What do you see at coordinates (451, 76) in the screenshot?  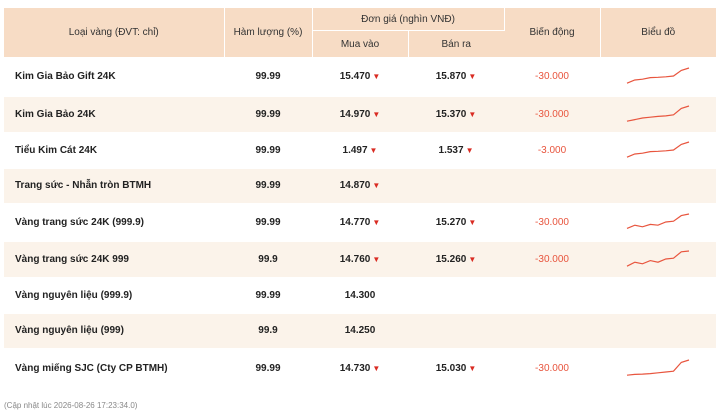 I see `sell-price-text: 15.870` at bounding box center [451, 76].